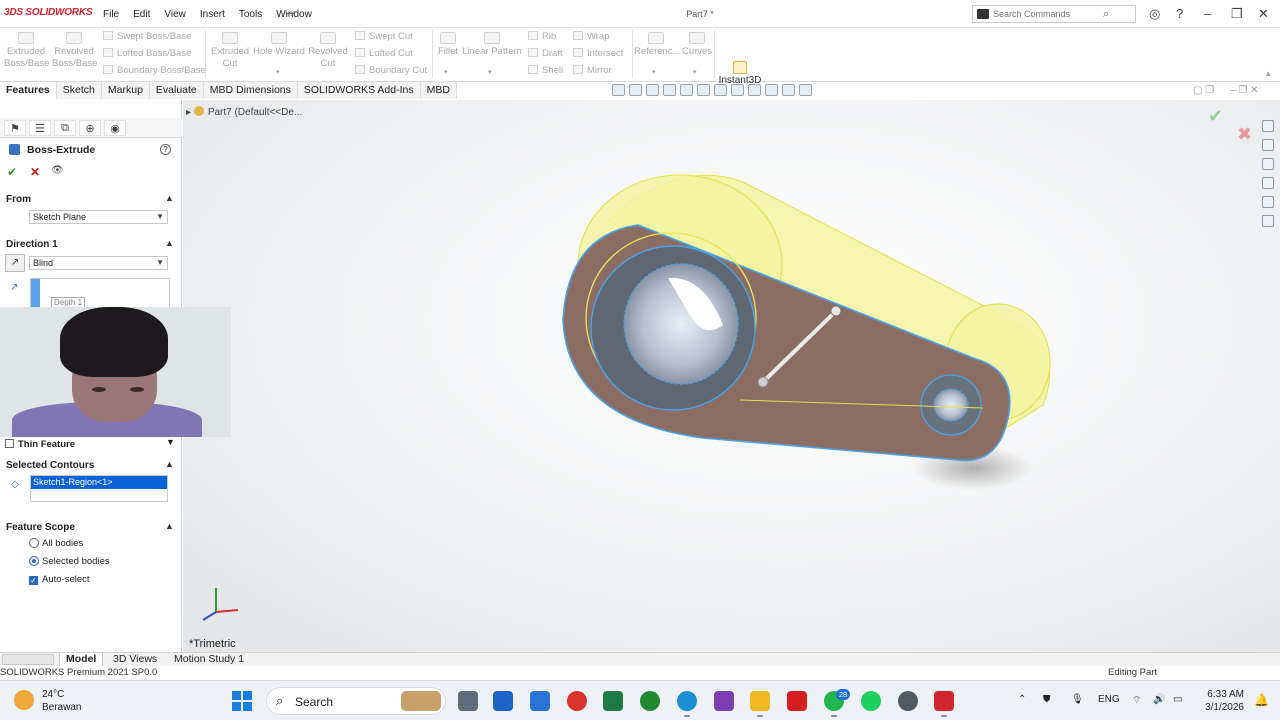  What do you see at coordinates (28, 659) in the screenshot?
I see `tab-scroll-arrows` at bounding box center [28, 659].